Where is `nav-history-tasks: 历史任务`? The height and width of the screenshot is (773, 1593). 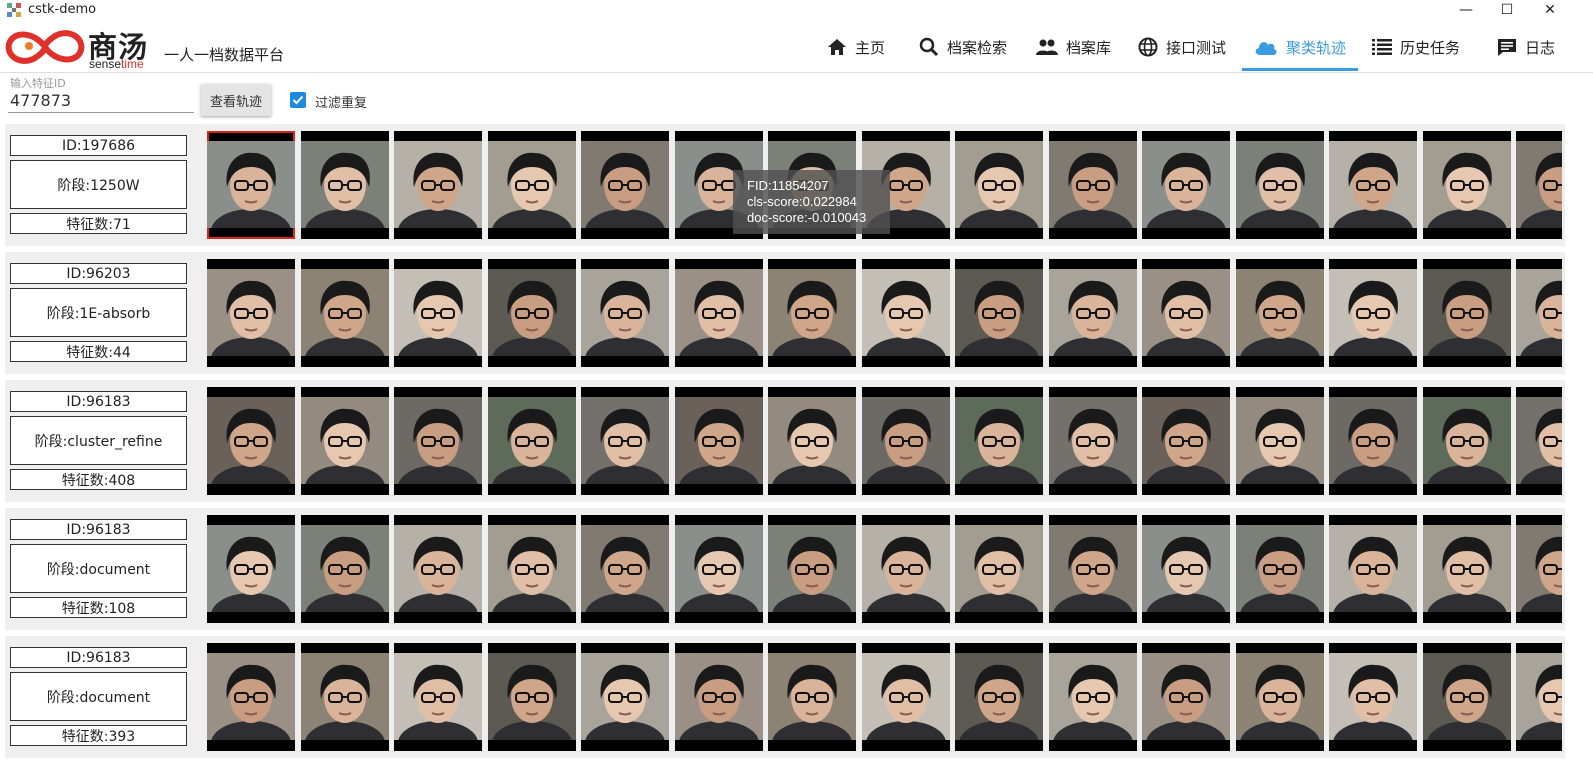 nav-history-tasks: 历史任务 is located at coordinates (1416, 47).